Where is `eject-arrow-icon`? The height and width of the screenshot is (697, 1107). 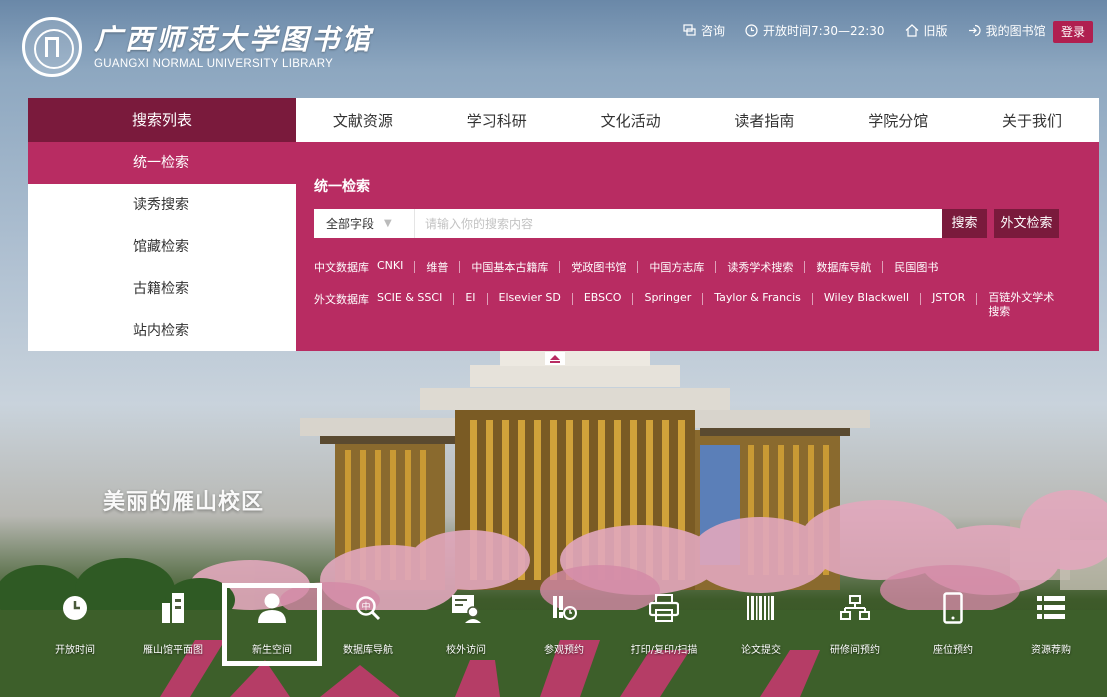 eject-arrow-icon is located at coordinates (555, 358).